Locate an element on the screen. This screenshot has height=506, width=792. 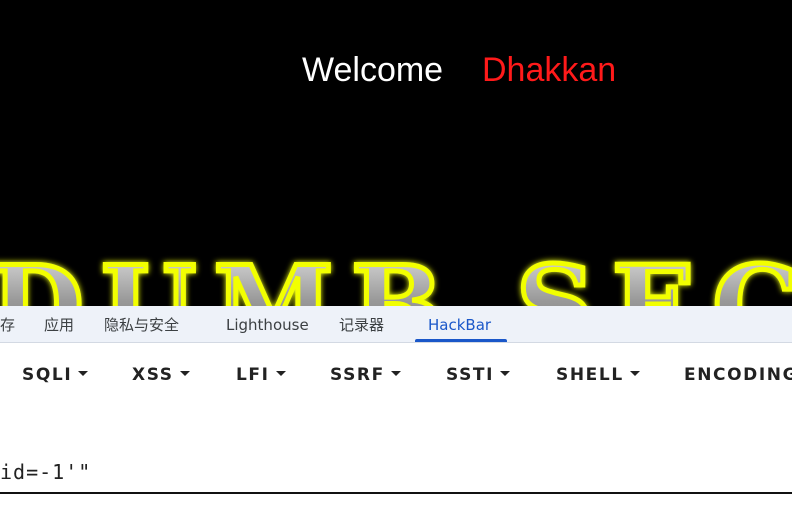
menu-ssrf: SSRF is located at coordinates (365, 375).